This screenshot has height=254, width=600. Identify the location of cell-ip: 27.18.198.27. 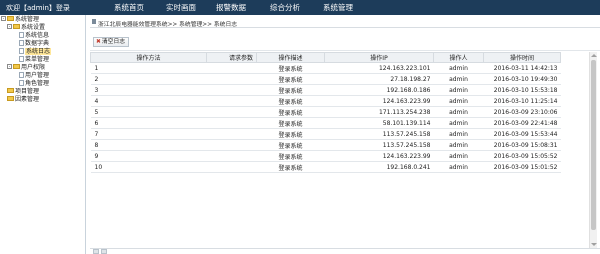
(379, 79).